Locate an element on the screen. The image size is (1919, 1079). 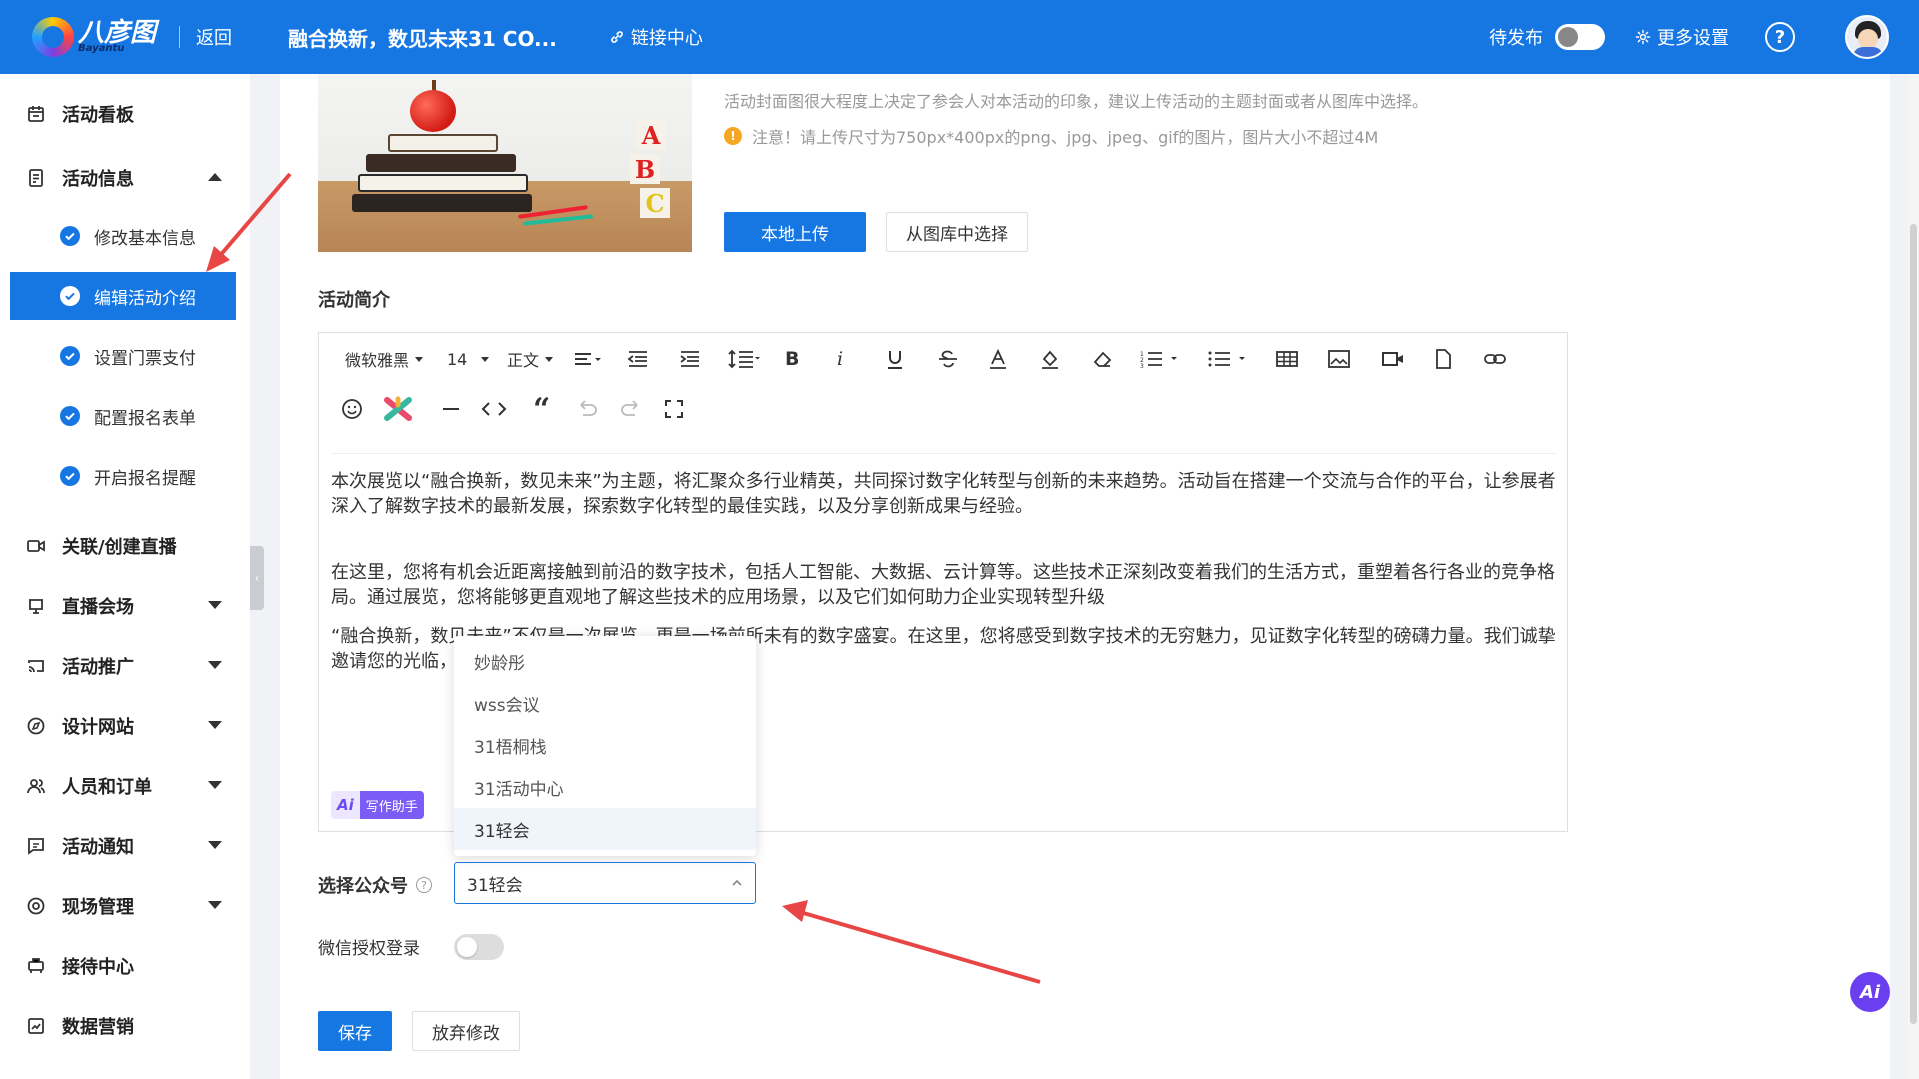
sidebar-collapse-handle: ‹ is located at coordinates (257, 578).